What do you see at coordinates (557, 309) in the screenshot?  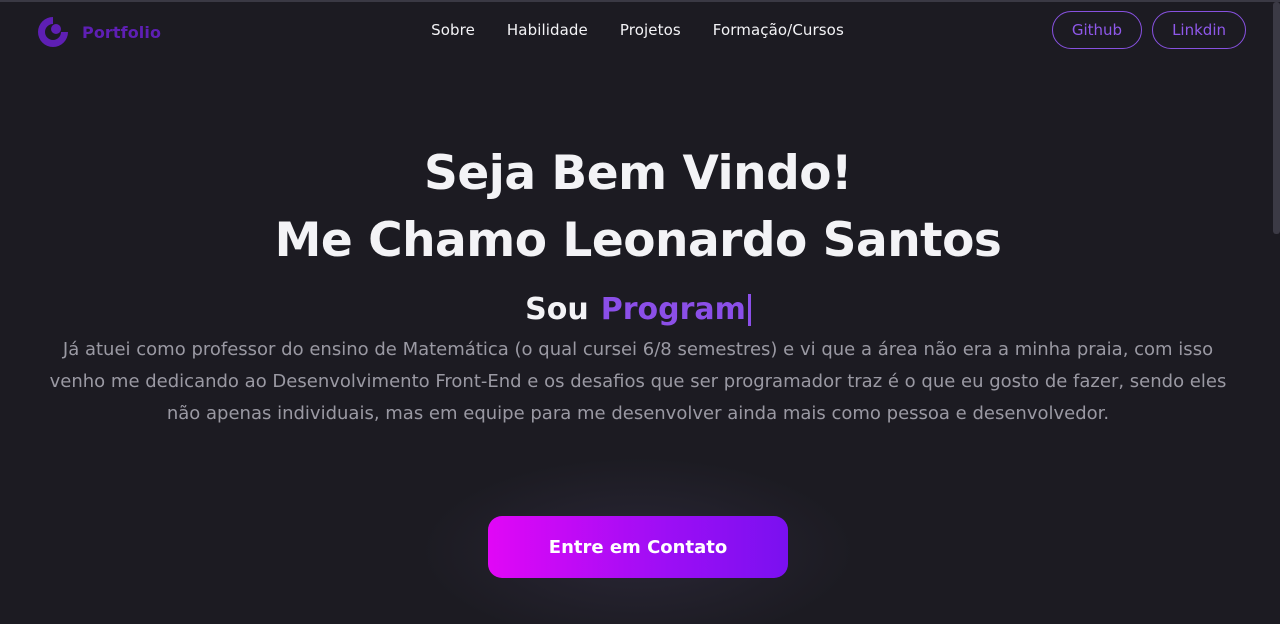 I see `hero-subtitle-prefix: Sou` at bounding box center [557, 309].